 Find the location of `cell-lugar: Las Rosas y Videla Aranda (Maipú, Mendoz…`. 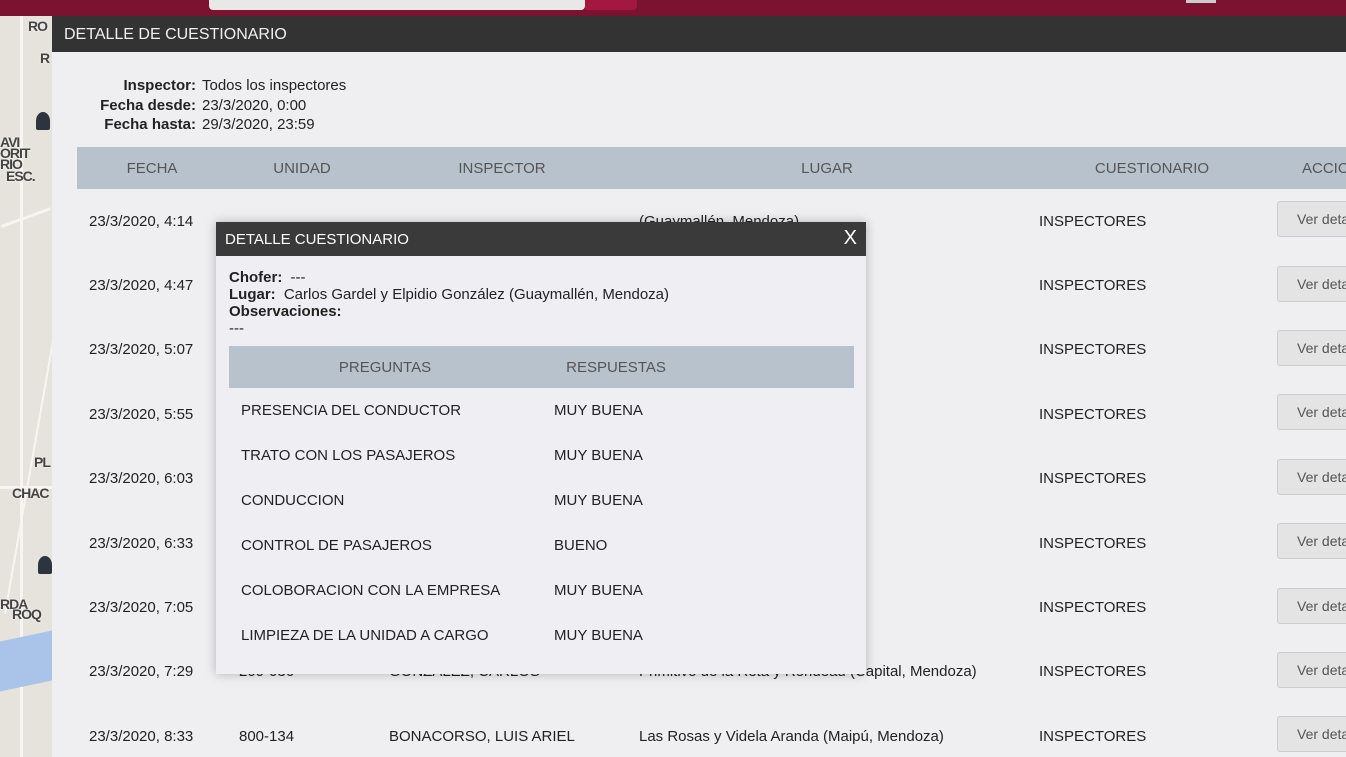

cell-lugar: Las Rosas y Videla Aranda (Maipú, Mendoz… is located at coordinates (791, 736).